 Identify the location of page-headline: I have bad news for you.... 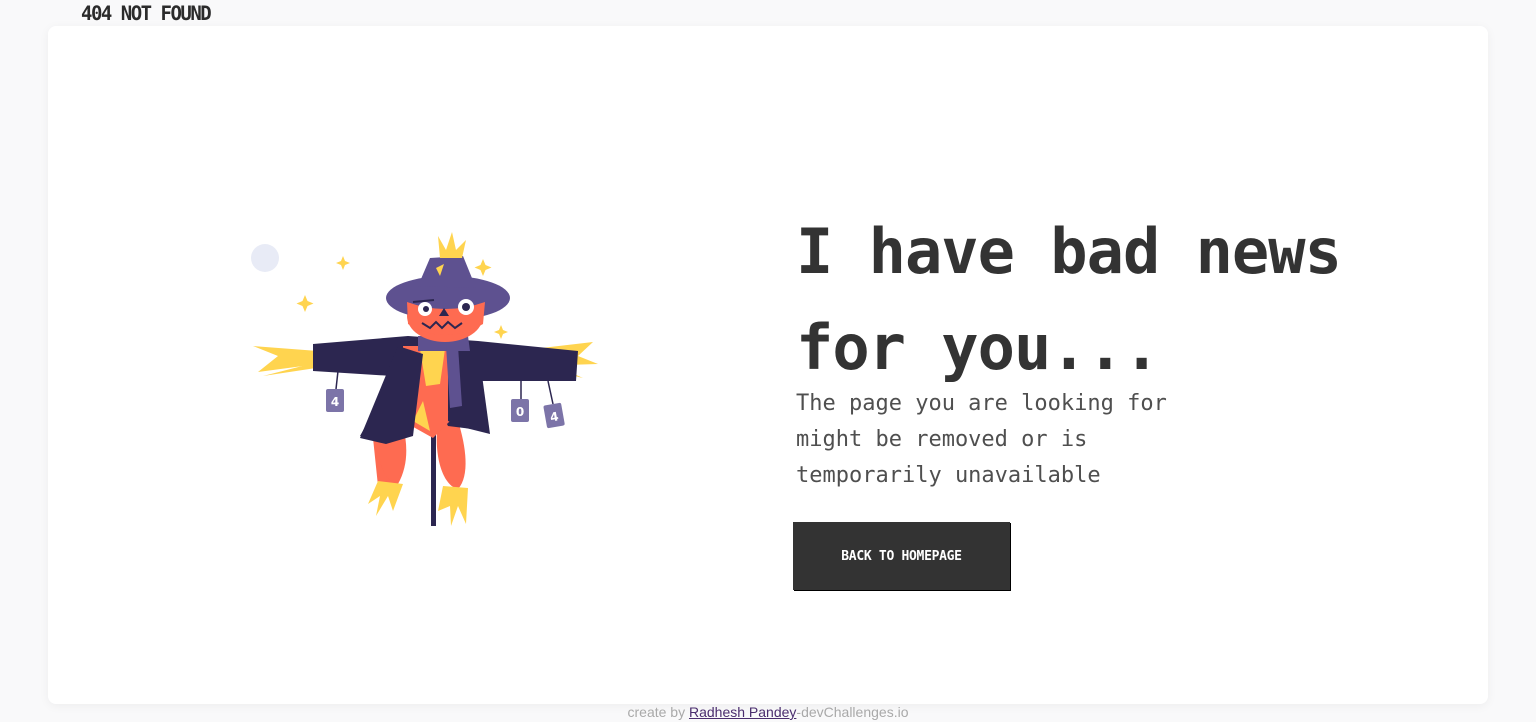
(1069, 299).